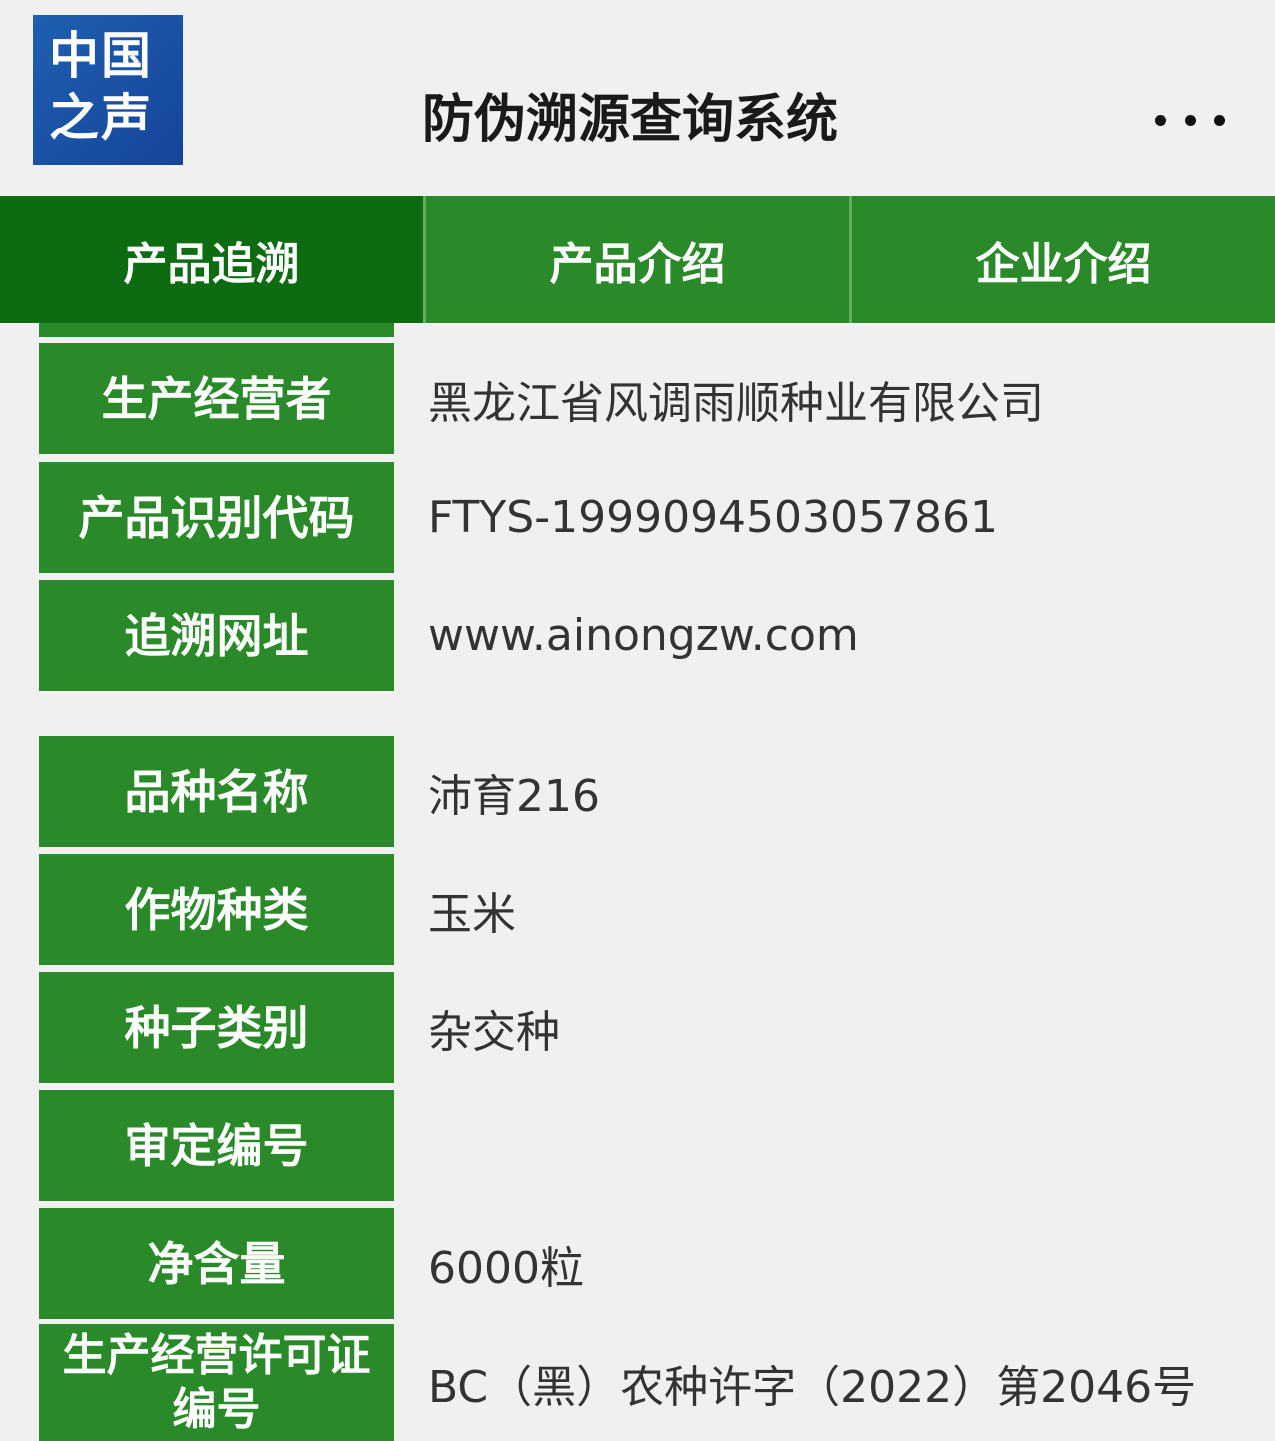  What do you see at coordinates (637, 1263) in the screenshot?
I see `info-row: 净含量 6000粒` at bounding box center [637, 1263].